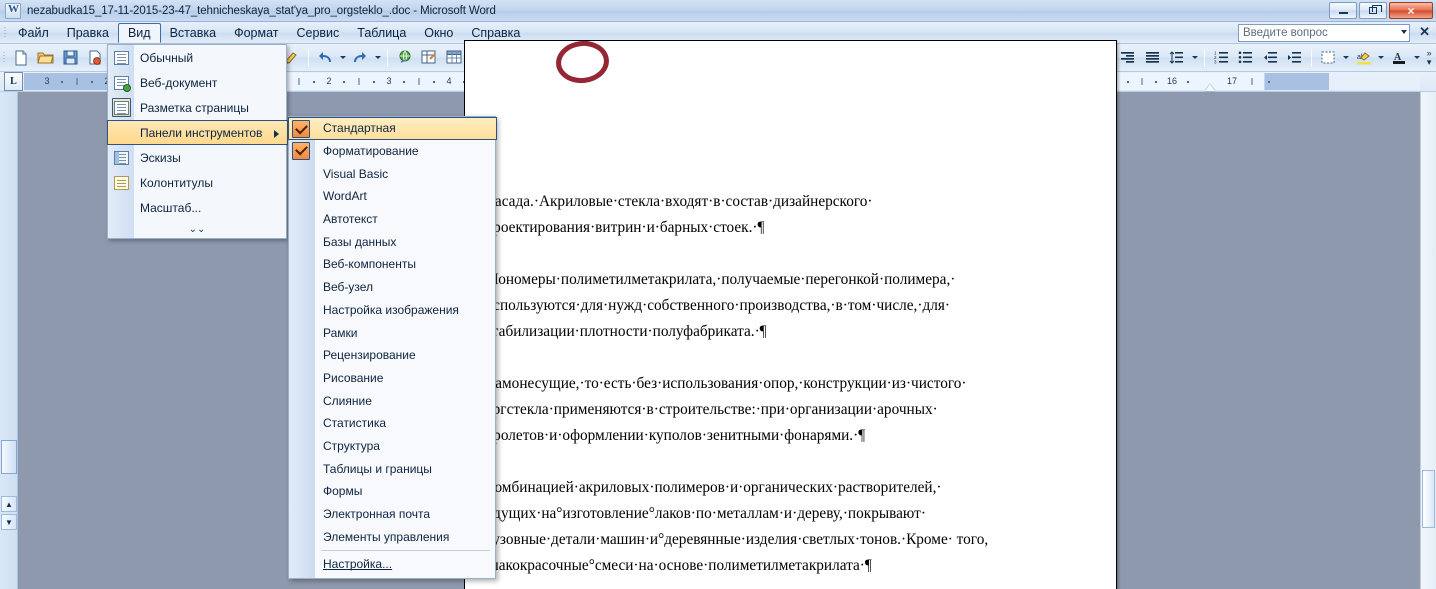 The width and height of the screenshot is (1436, 589). What do you see at coordinates (360, 58) in the screenshot?
I see `redo-icon` at bounding box center [360, 58].